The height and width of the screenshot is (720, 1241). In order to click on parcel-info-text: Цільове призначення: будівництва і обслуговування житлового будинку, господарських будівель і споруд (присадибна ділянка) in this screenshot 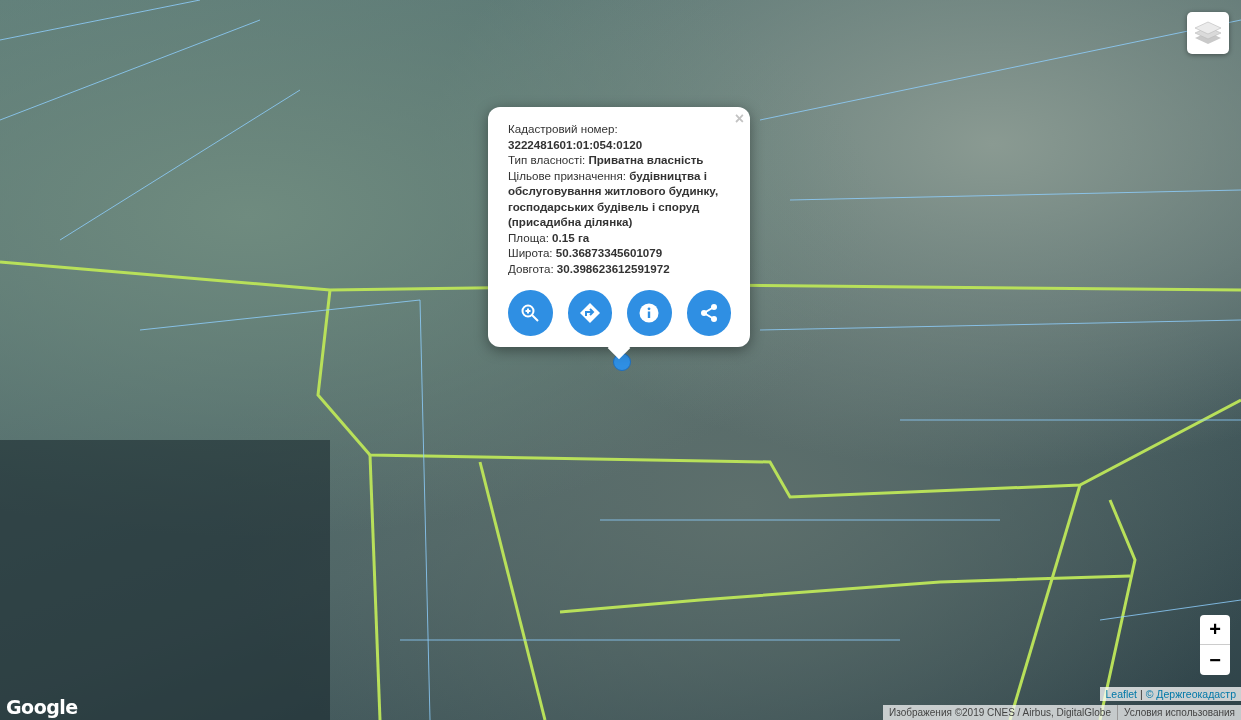, I will do `click(614, 198)`.